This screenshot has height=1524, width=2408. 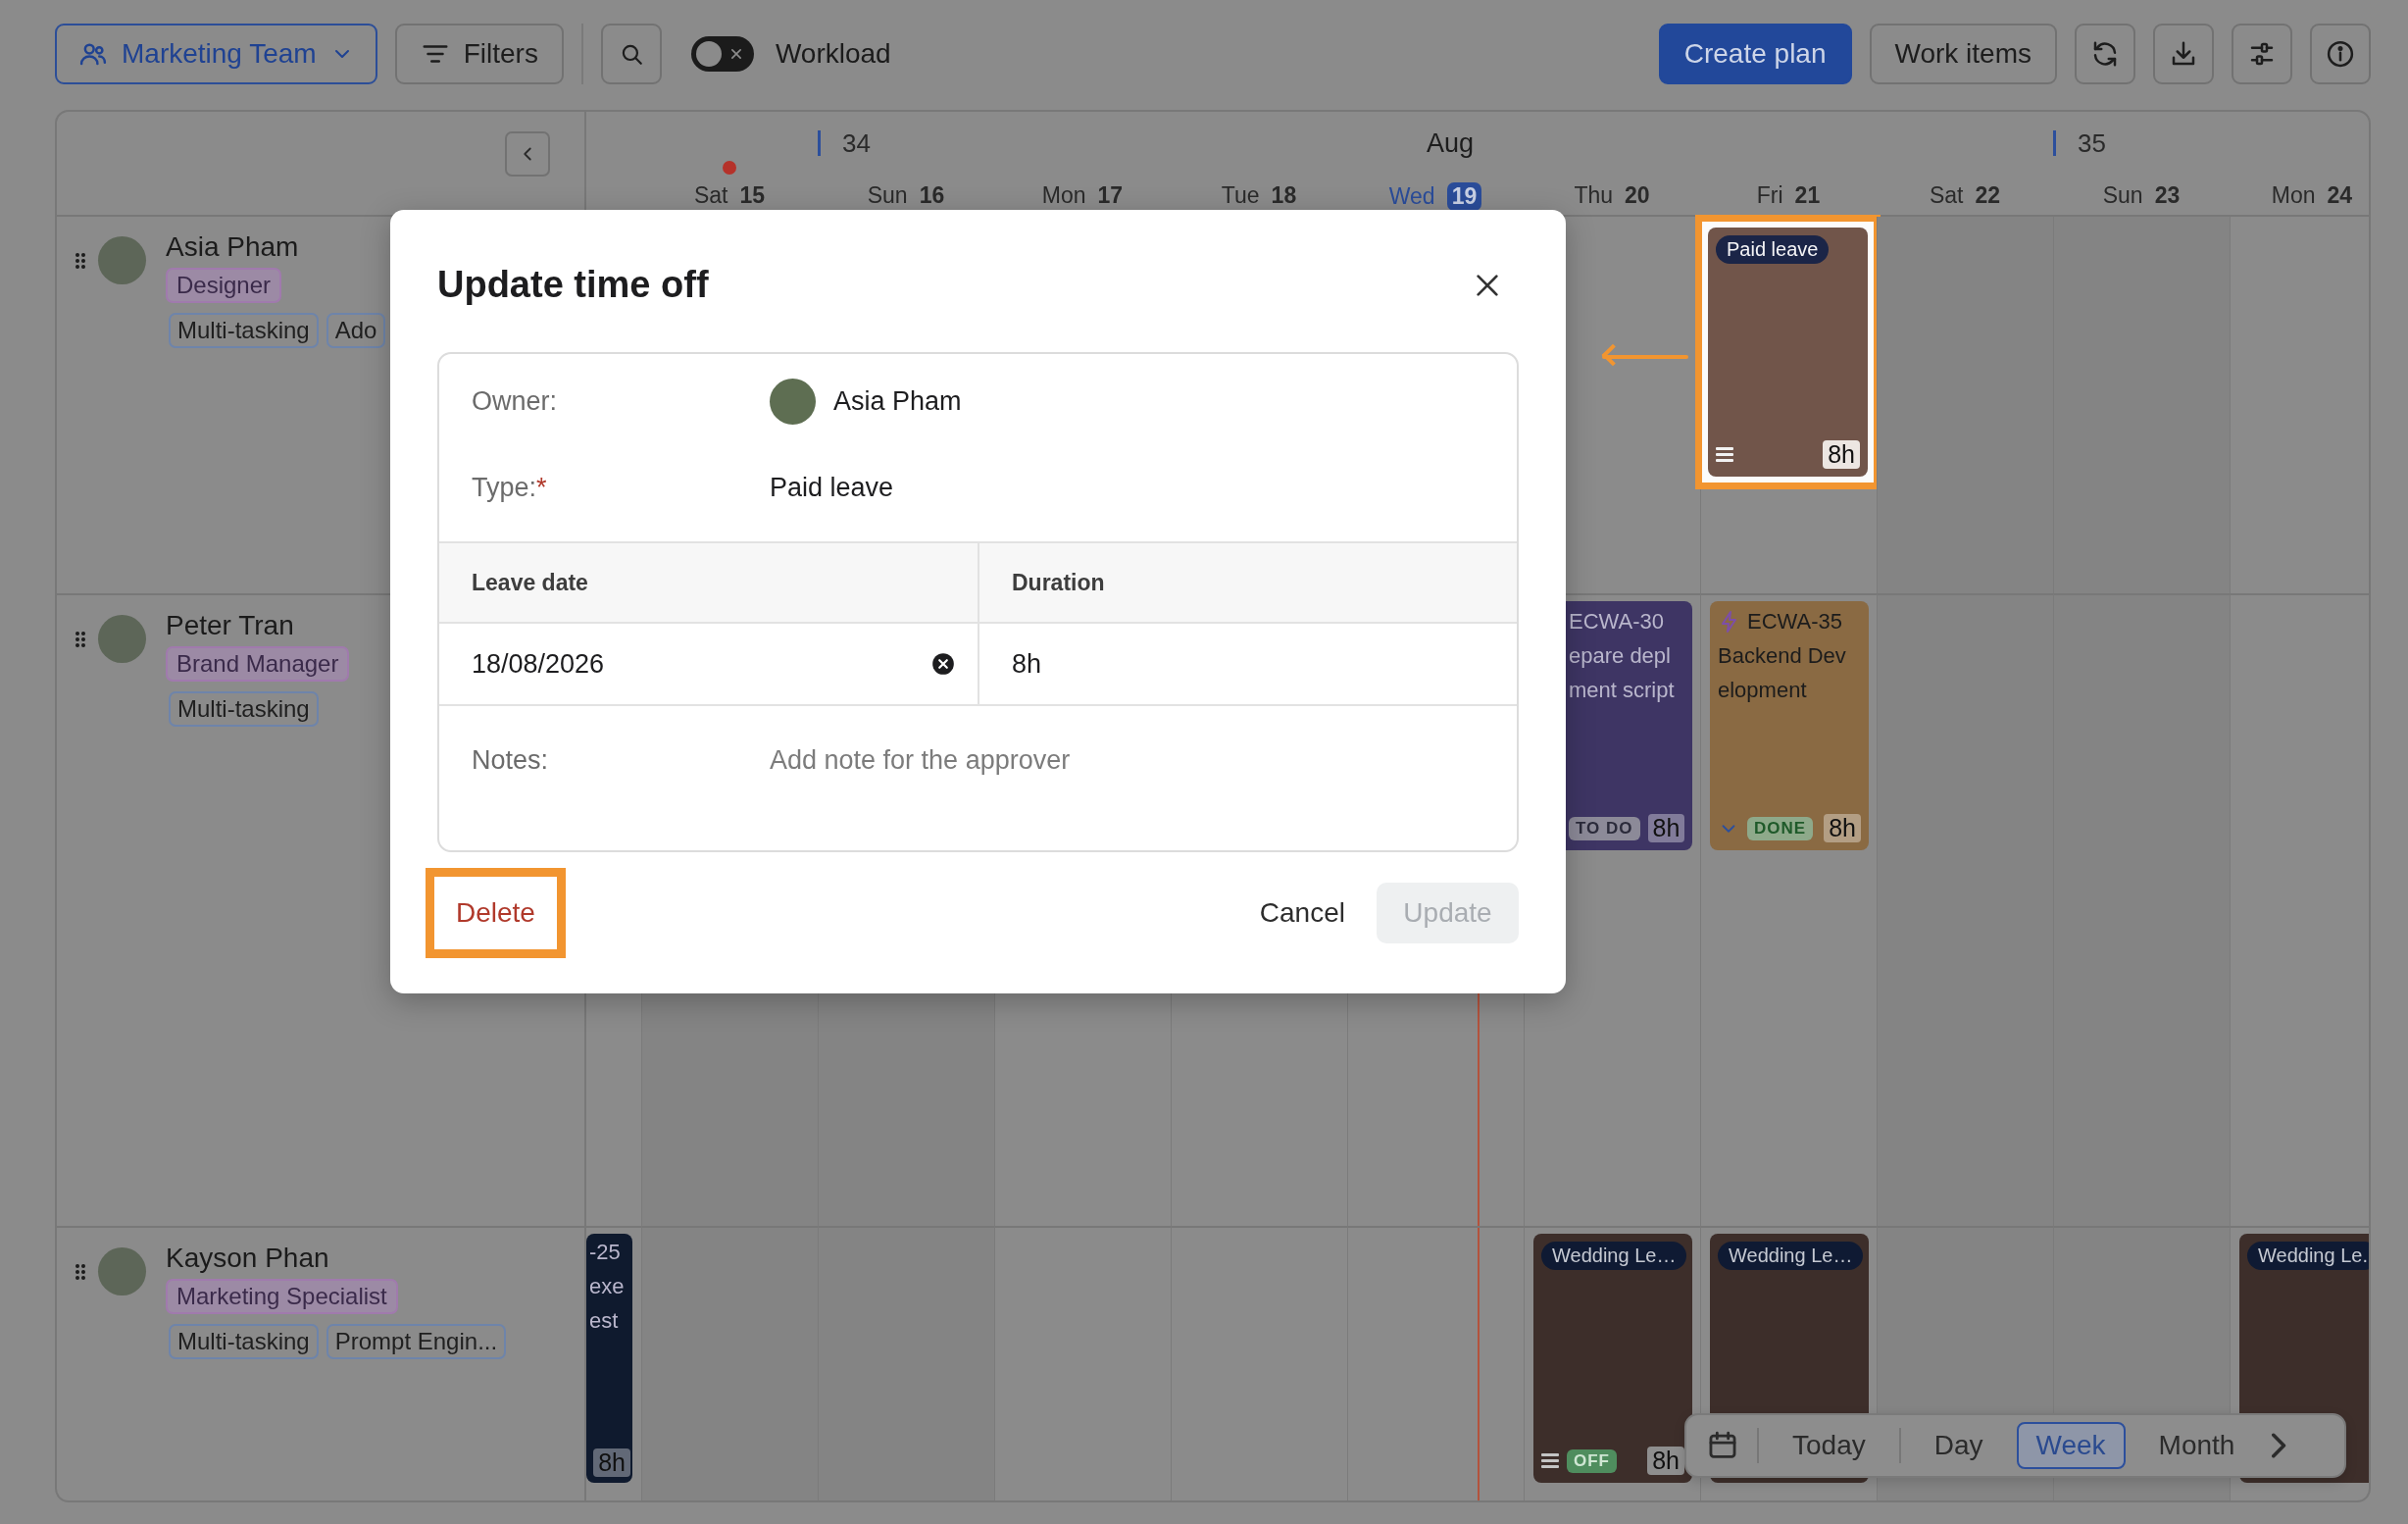 What do you see at coordinates (722, 54) in the screenshot?
I see `workload-toggle` at bounding box center [722, 54].